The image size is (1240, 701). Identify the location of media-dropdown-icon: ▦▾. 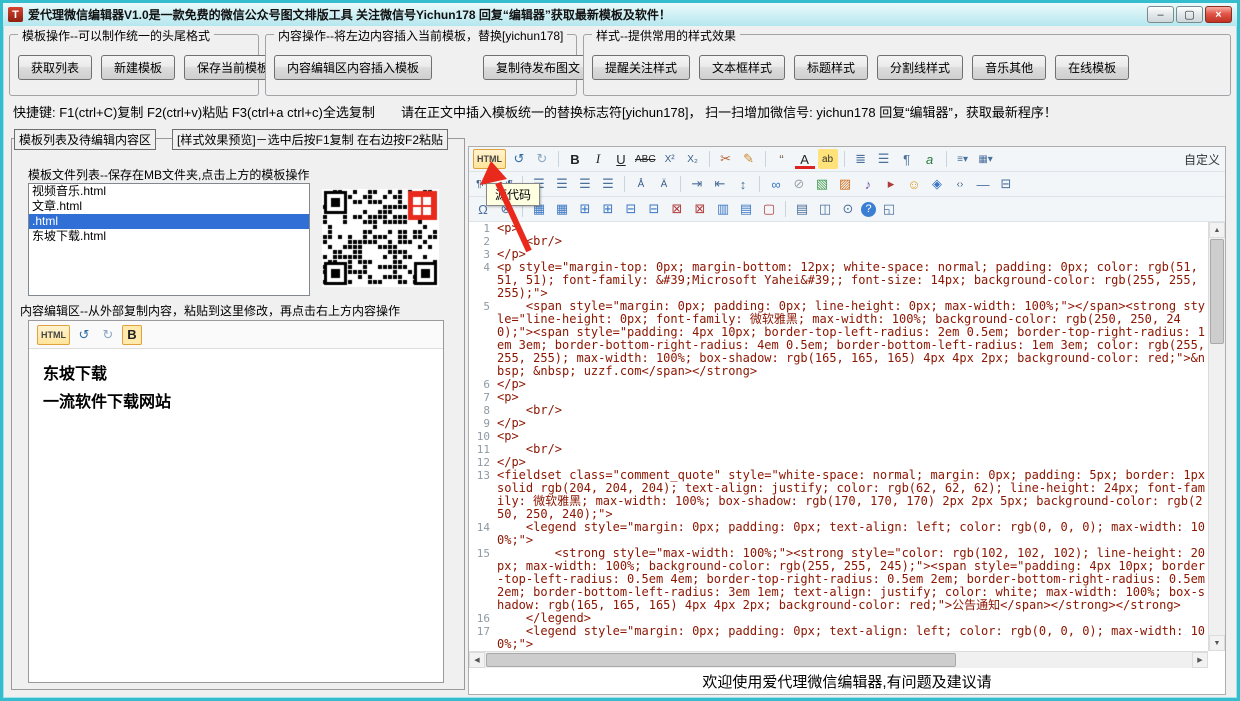
(986, 159).